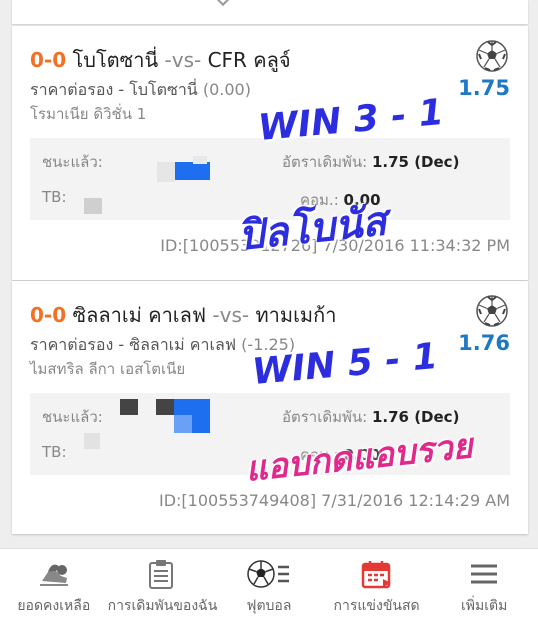 Image resolution: width=538 pixels, height=620 pixels. I want to click on nav-my-bets-label: การเดิมพันของฉัน, so click(162, 606).